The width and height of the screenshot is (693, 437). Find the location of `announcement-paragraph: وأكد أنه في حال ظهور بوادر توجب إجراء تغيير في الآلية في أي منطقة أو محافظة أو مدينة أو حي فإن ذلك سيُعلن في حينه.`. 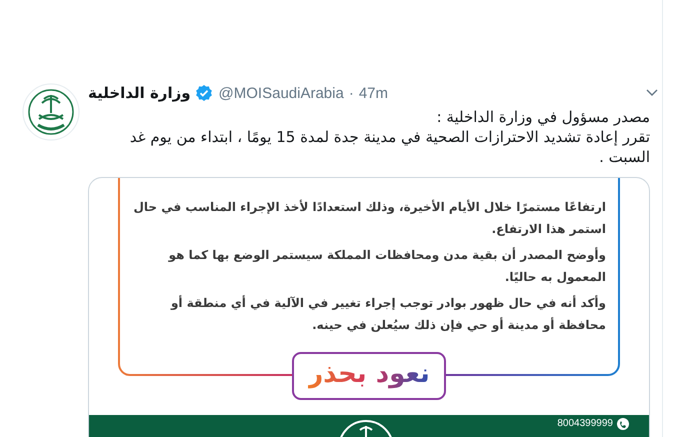

announcement-paragraph: وأكد أنه في حال ظهور بوادر توجب إجراء تغيير في الآلية في أي منطقة أو محافظة أو مدينة أو حي فإن ذلك سيُعلن في حينه. is located at coordinates (388, 314).